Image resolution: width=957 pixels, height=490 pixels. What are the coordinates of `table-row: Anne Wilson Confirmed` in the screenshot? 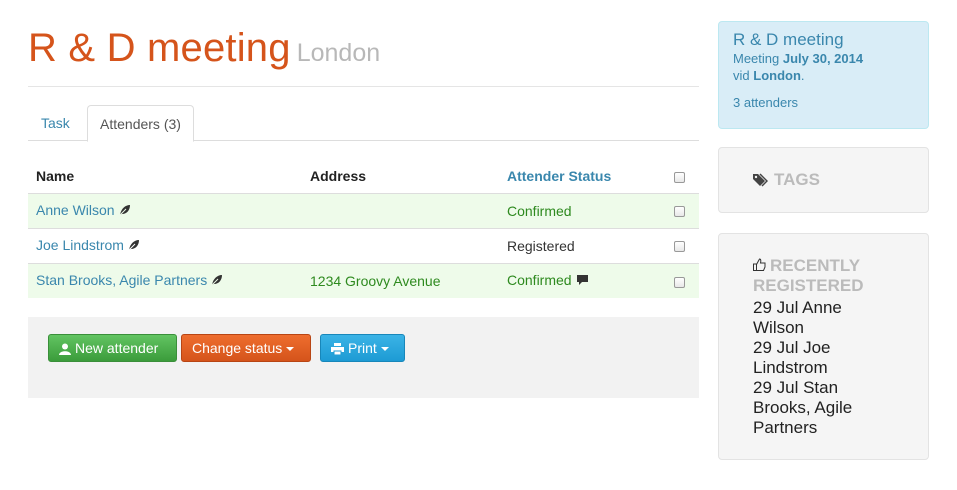 It's located at (363, 210).